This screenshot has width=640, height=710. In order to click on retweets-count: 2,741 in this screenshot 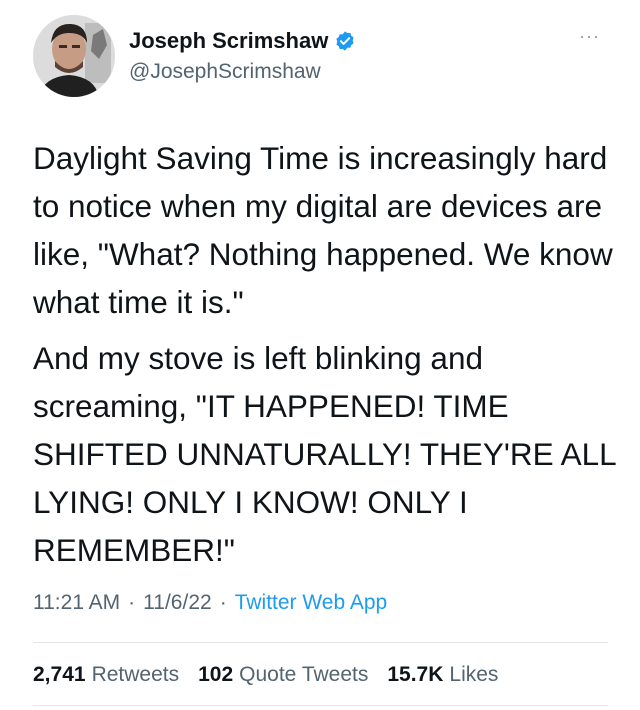, I will do `click(59, 674)`.